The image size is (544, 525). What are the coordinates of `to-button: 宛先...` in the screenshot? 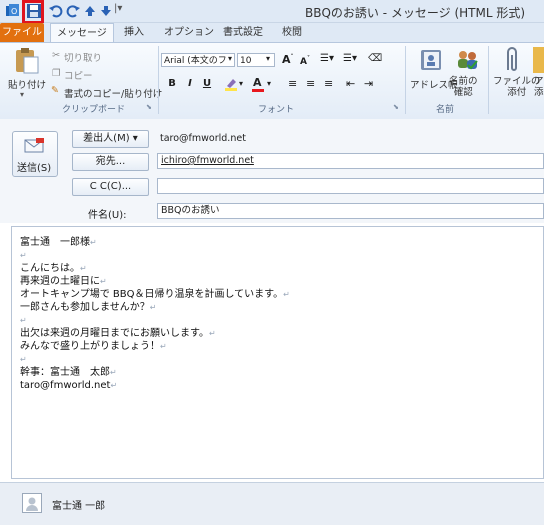 It's located at (110, 162).